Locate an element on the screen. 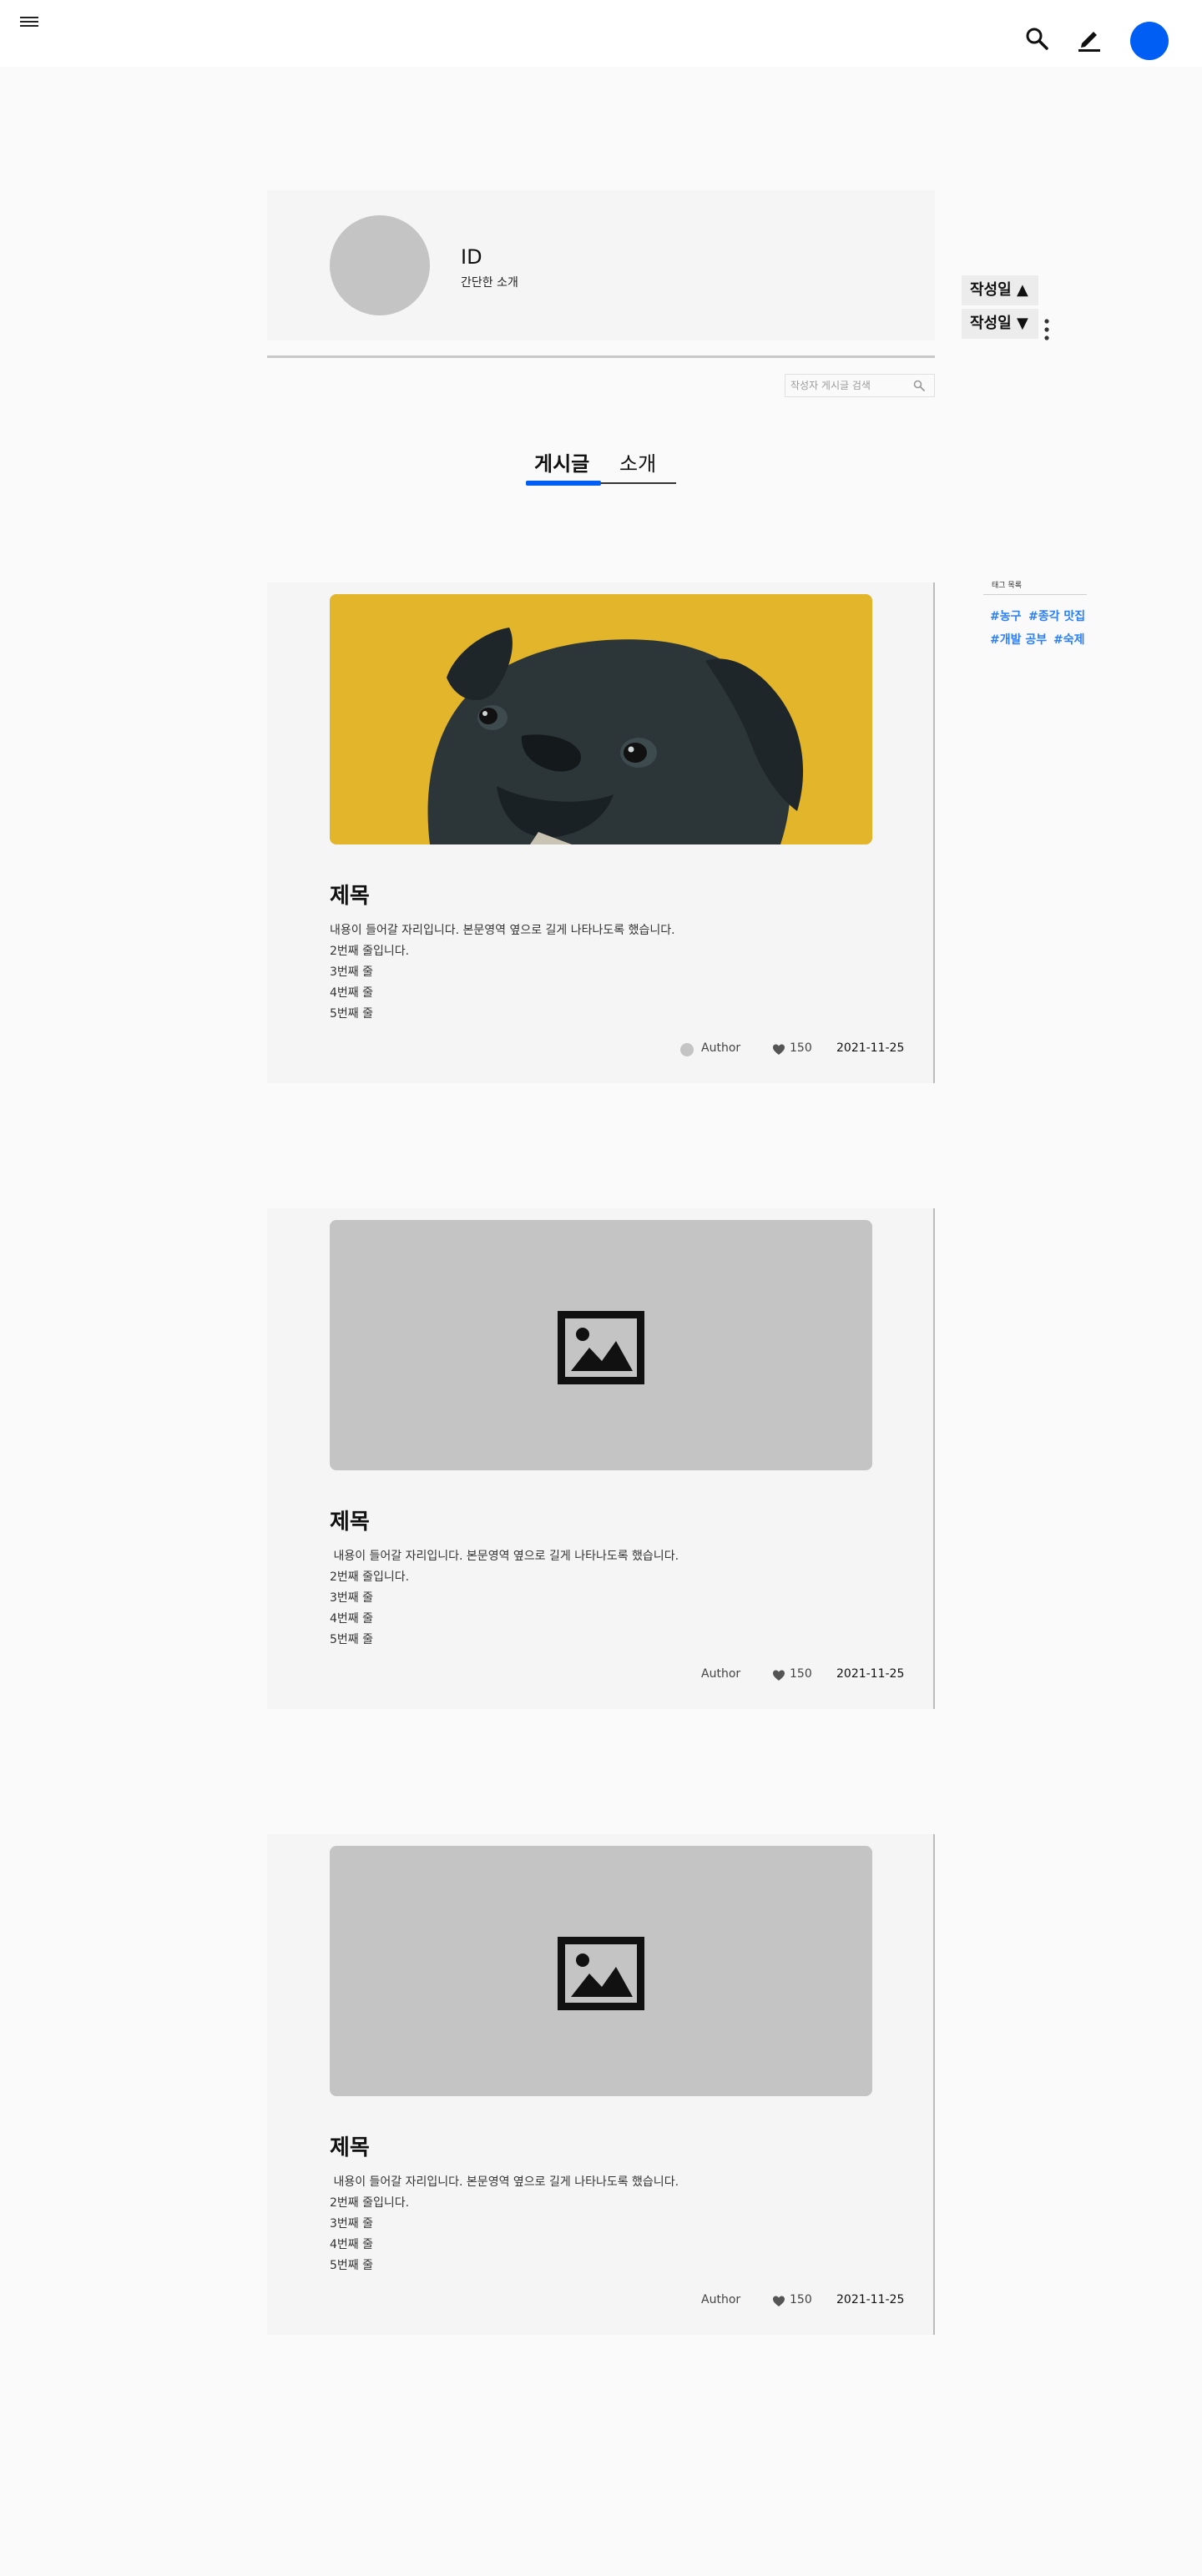 This screenshot has width=1202, height=2576. hamburger-menu-icon is located at coordinates (31, 22).